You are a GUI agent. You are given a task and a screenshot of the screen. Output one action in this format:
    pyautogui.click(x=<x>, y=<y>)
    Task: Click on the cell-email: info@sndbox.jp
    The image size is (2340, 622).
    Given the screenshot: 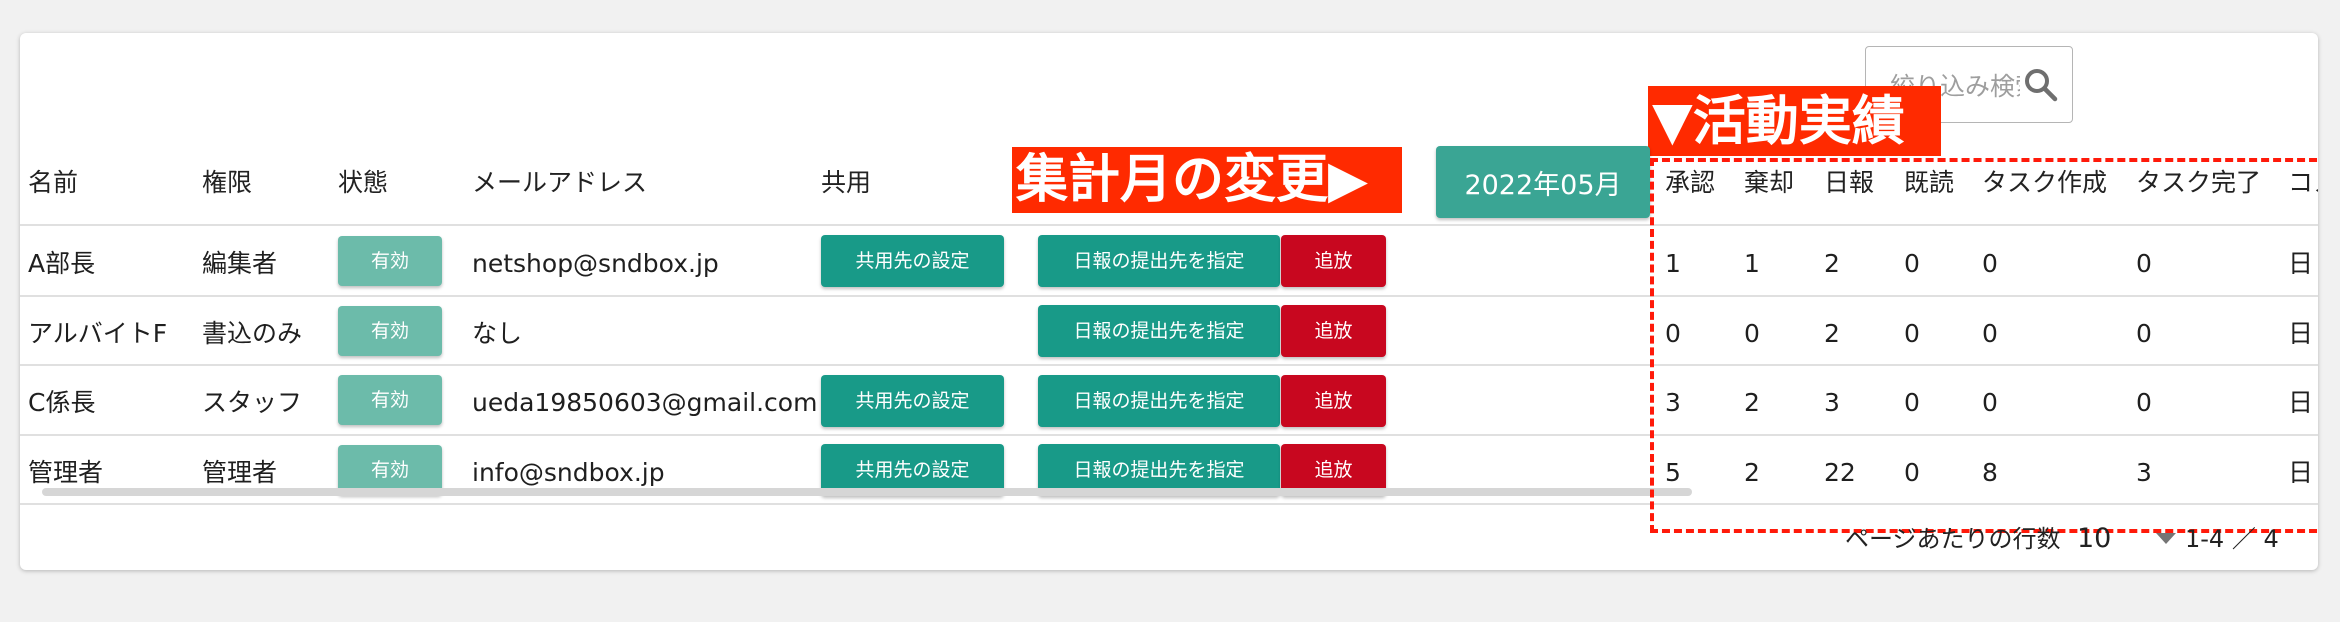 What is the action you would take?
    pyautogui.click(x=568, y=472)
    